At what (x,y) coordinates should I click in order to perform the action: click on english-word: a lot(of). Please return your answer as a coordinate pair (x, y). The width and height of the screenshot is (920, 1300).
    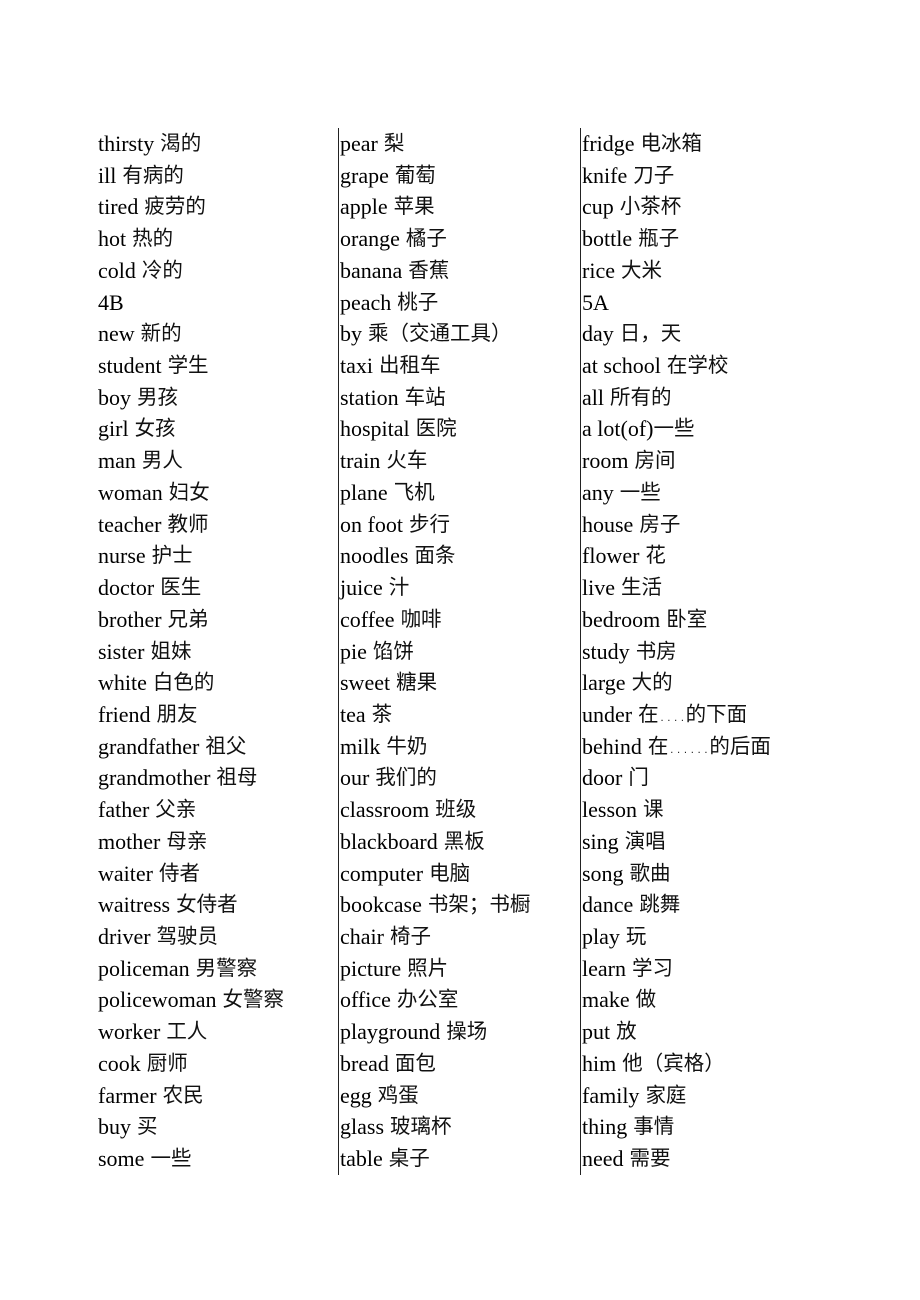
    Looking at the image, I should click on (618, 429).